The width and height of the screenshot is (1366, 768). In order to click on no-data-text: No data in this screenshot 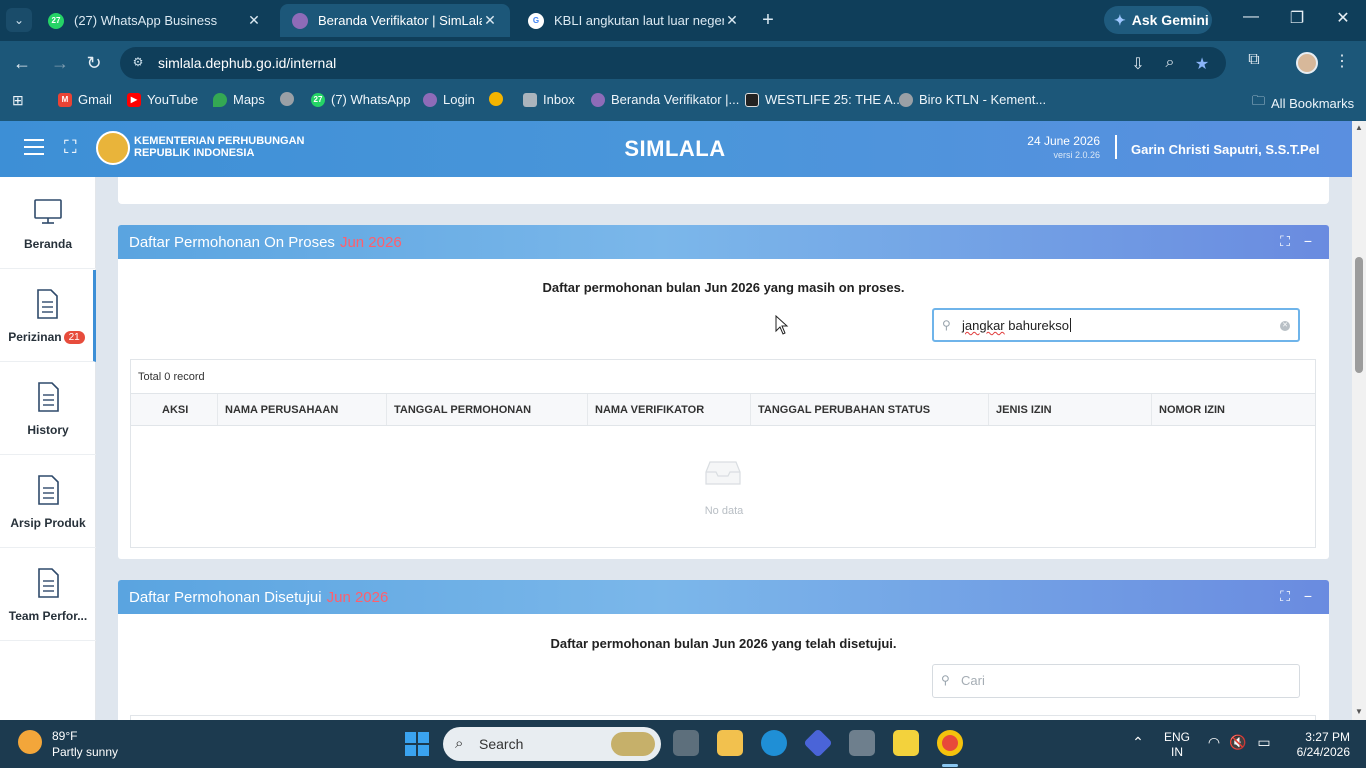, I will do `click(724, 511)`.